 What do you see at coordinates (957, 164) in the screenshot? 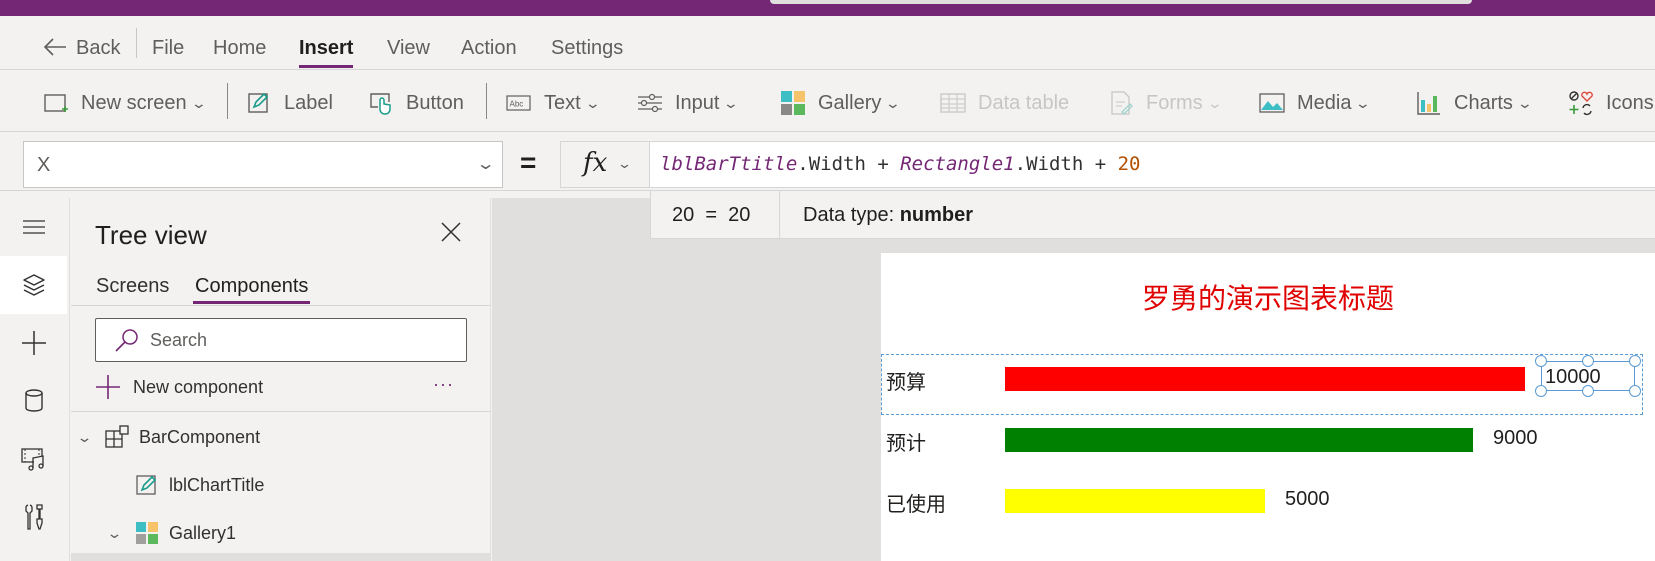
I see `formula-token-identifier: Rectangle1` at bounding box center [957, 164].